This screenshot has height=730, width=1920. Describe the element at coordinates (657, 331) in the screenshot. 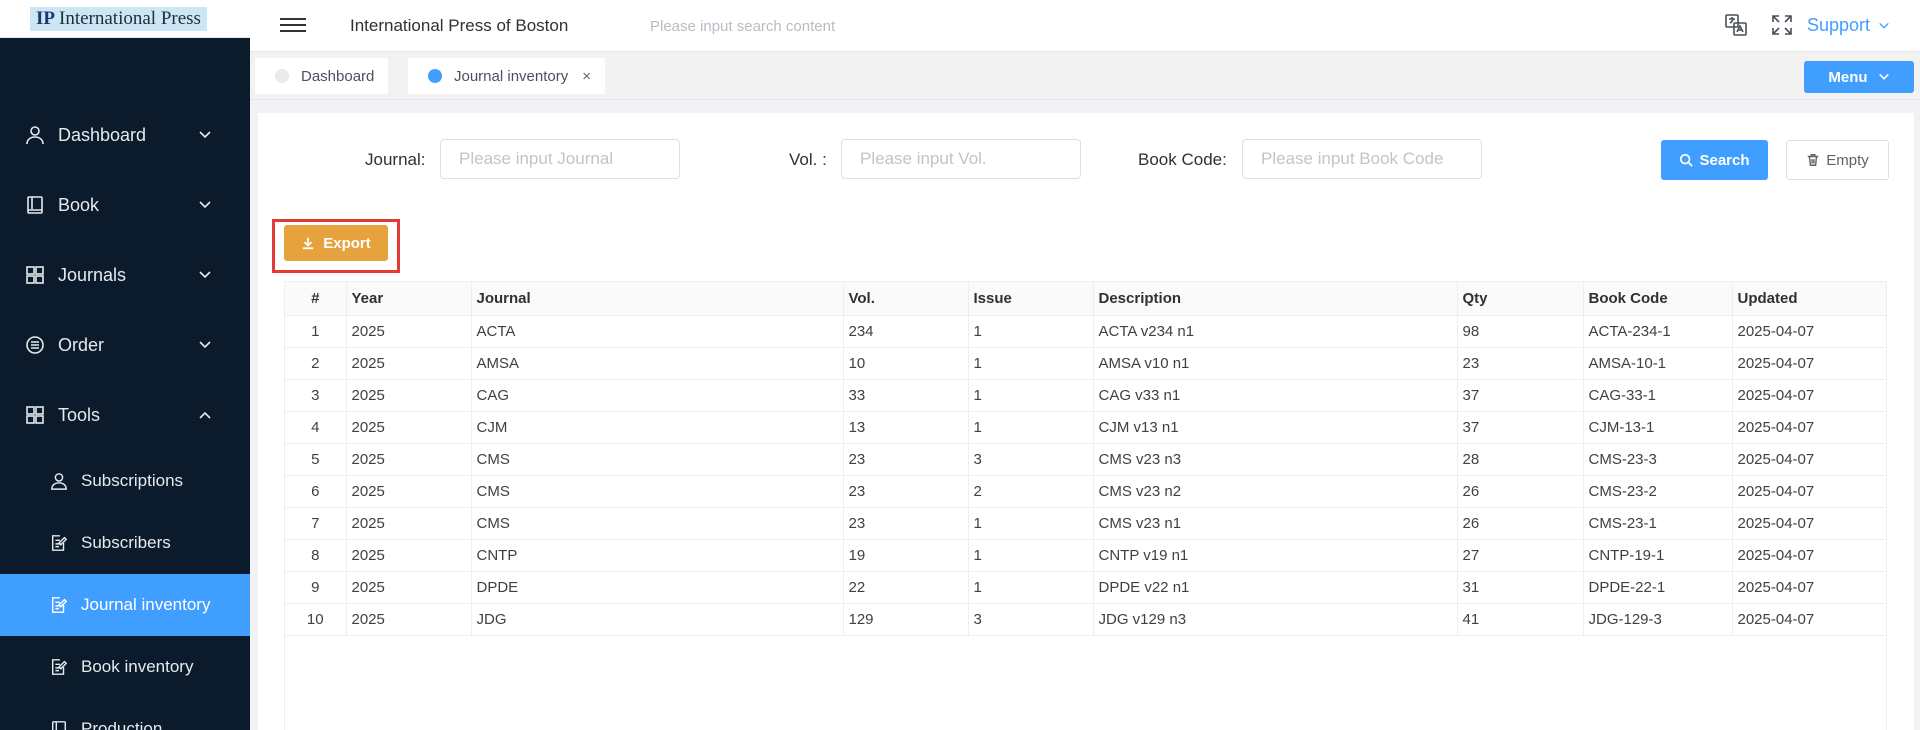

I see `table-cell: ACTA` at that location.